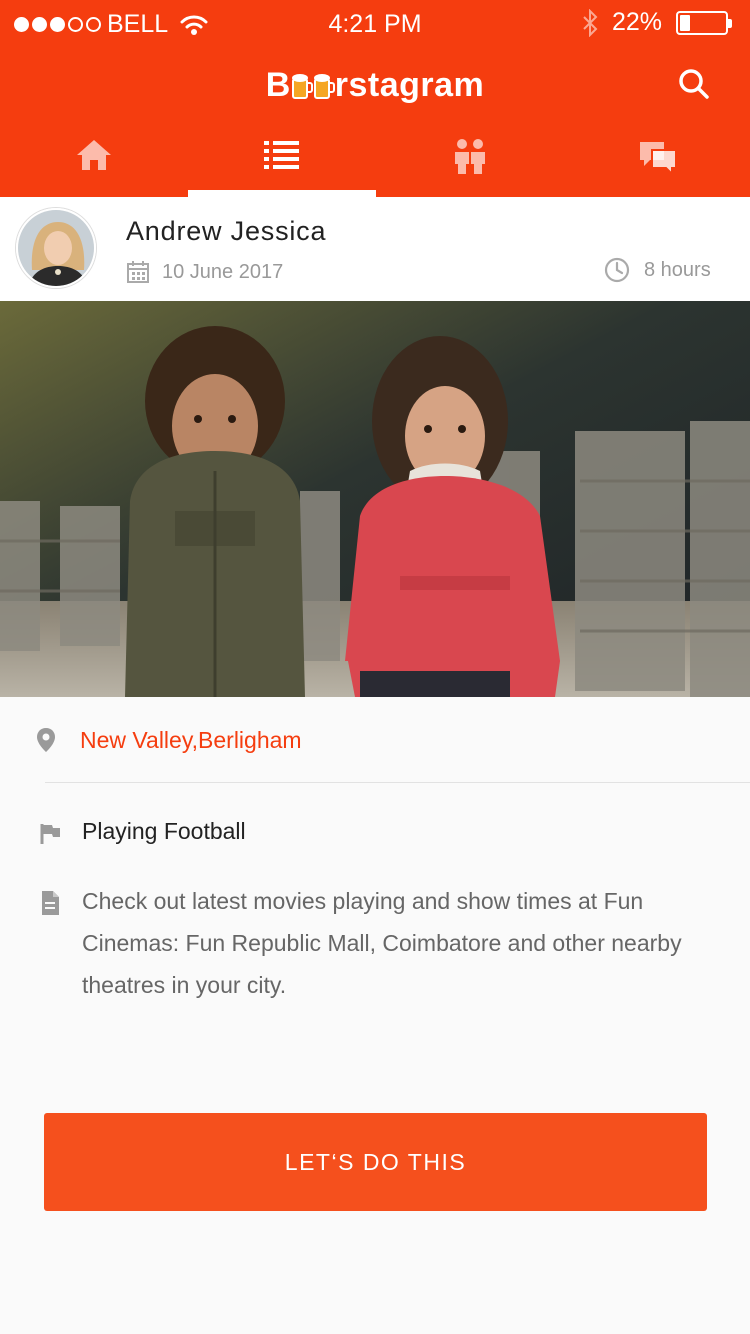 Image resolution: width=750 pixels, height=1334 pixels. I want to click on post-header: Andrew Jessica 10 June 2017 8 hours, so click(375, 249).